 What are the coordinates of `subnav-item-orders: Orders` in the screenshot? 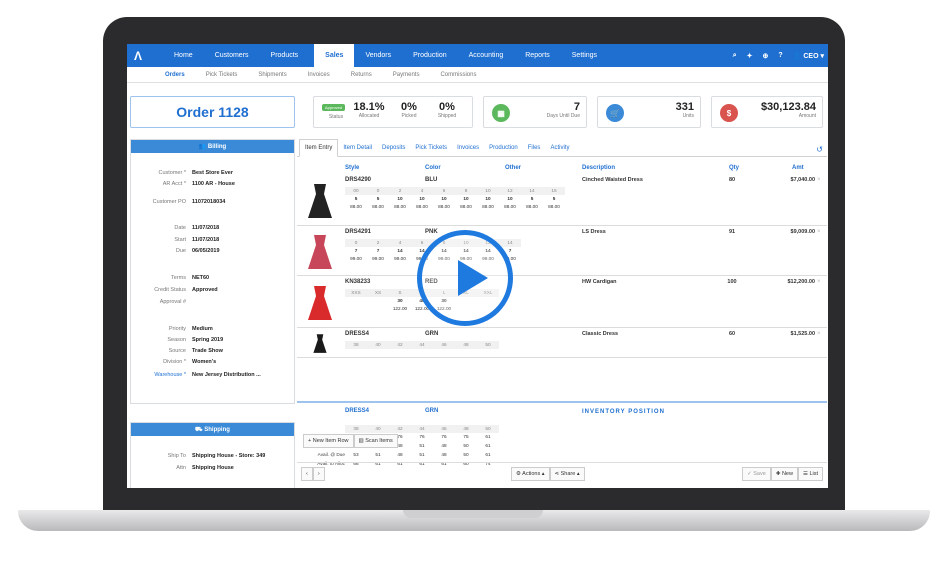 It's located at (175, 75).